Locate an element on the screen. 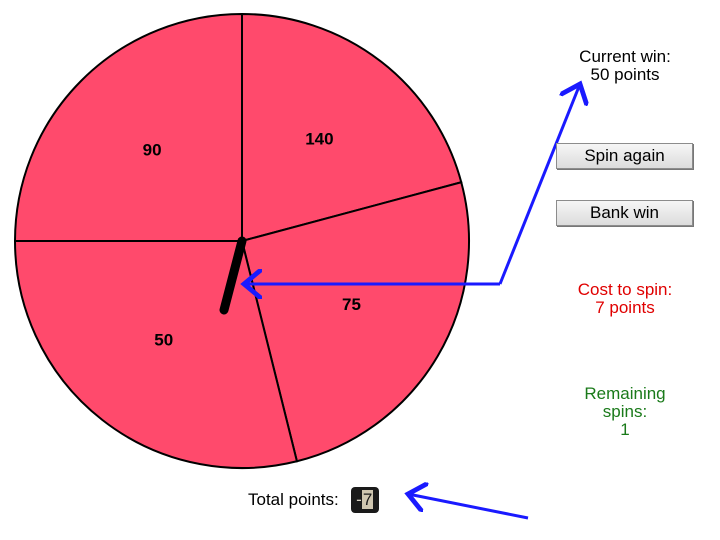  spin-again-button: Spin again is located at coordinates (624, 156).